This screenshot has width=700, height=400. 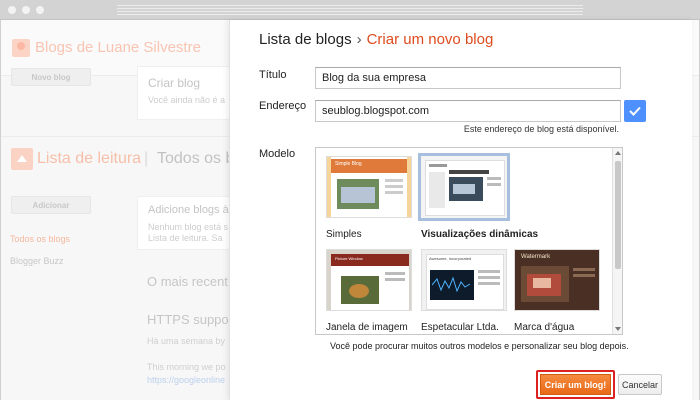 I want to click on address-label: Endereço, so click(x=283, y=106).